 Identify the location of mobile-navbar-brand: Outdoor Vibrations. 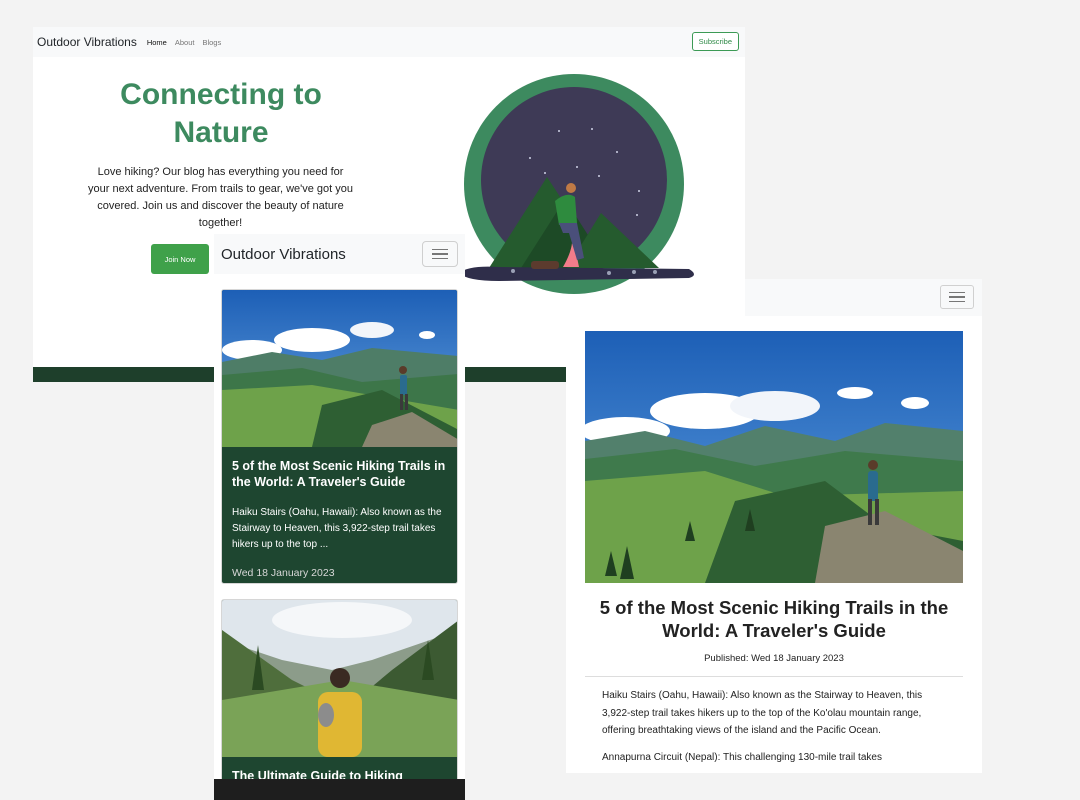
(283, 254).